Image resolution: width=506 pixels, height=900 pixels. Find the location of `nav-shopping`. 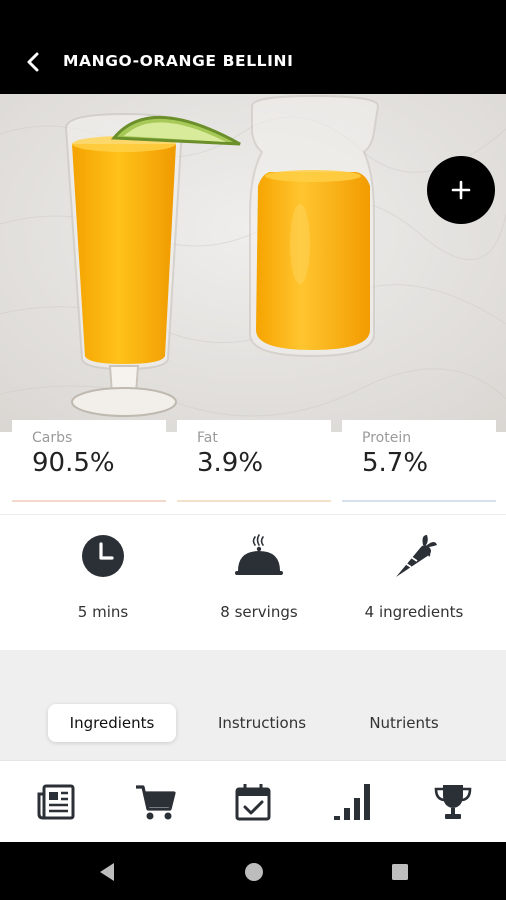

nav-shopping is located at coordinates (155, 802).